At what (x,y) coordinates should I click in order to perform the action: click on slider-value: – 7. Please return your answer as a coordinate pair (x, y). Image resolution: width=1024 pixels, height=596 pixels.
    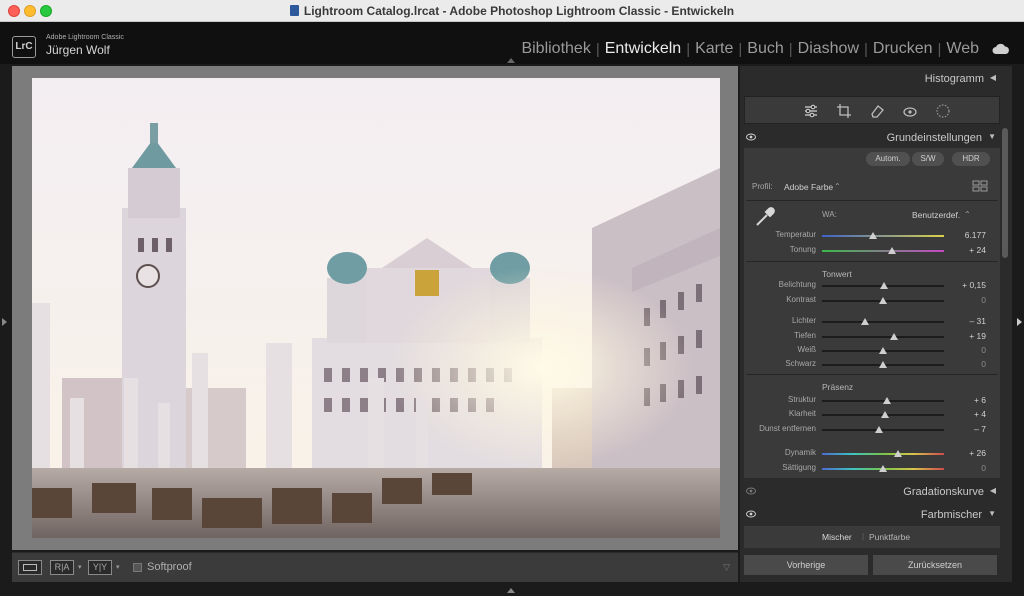
    Looking at the image, I should click on (971, 429).